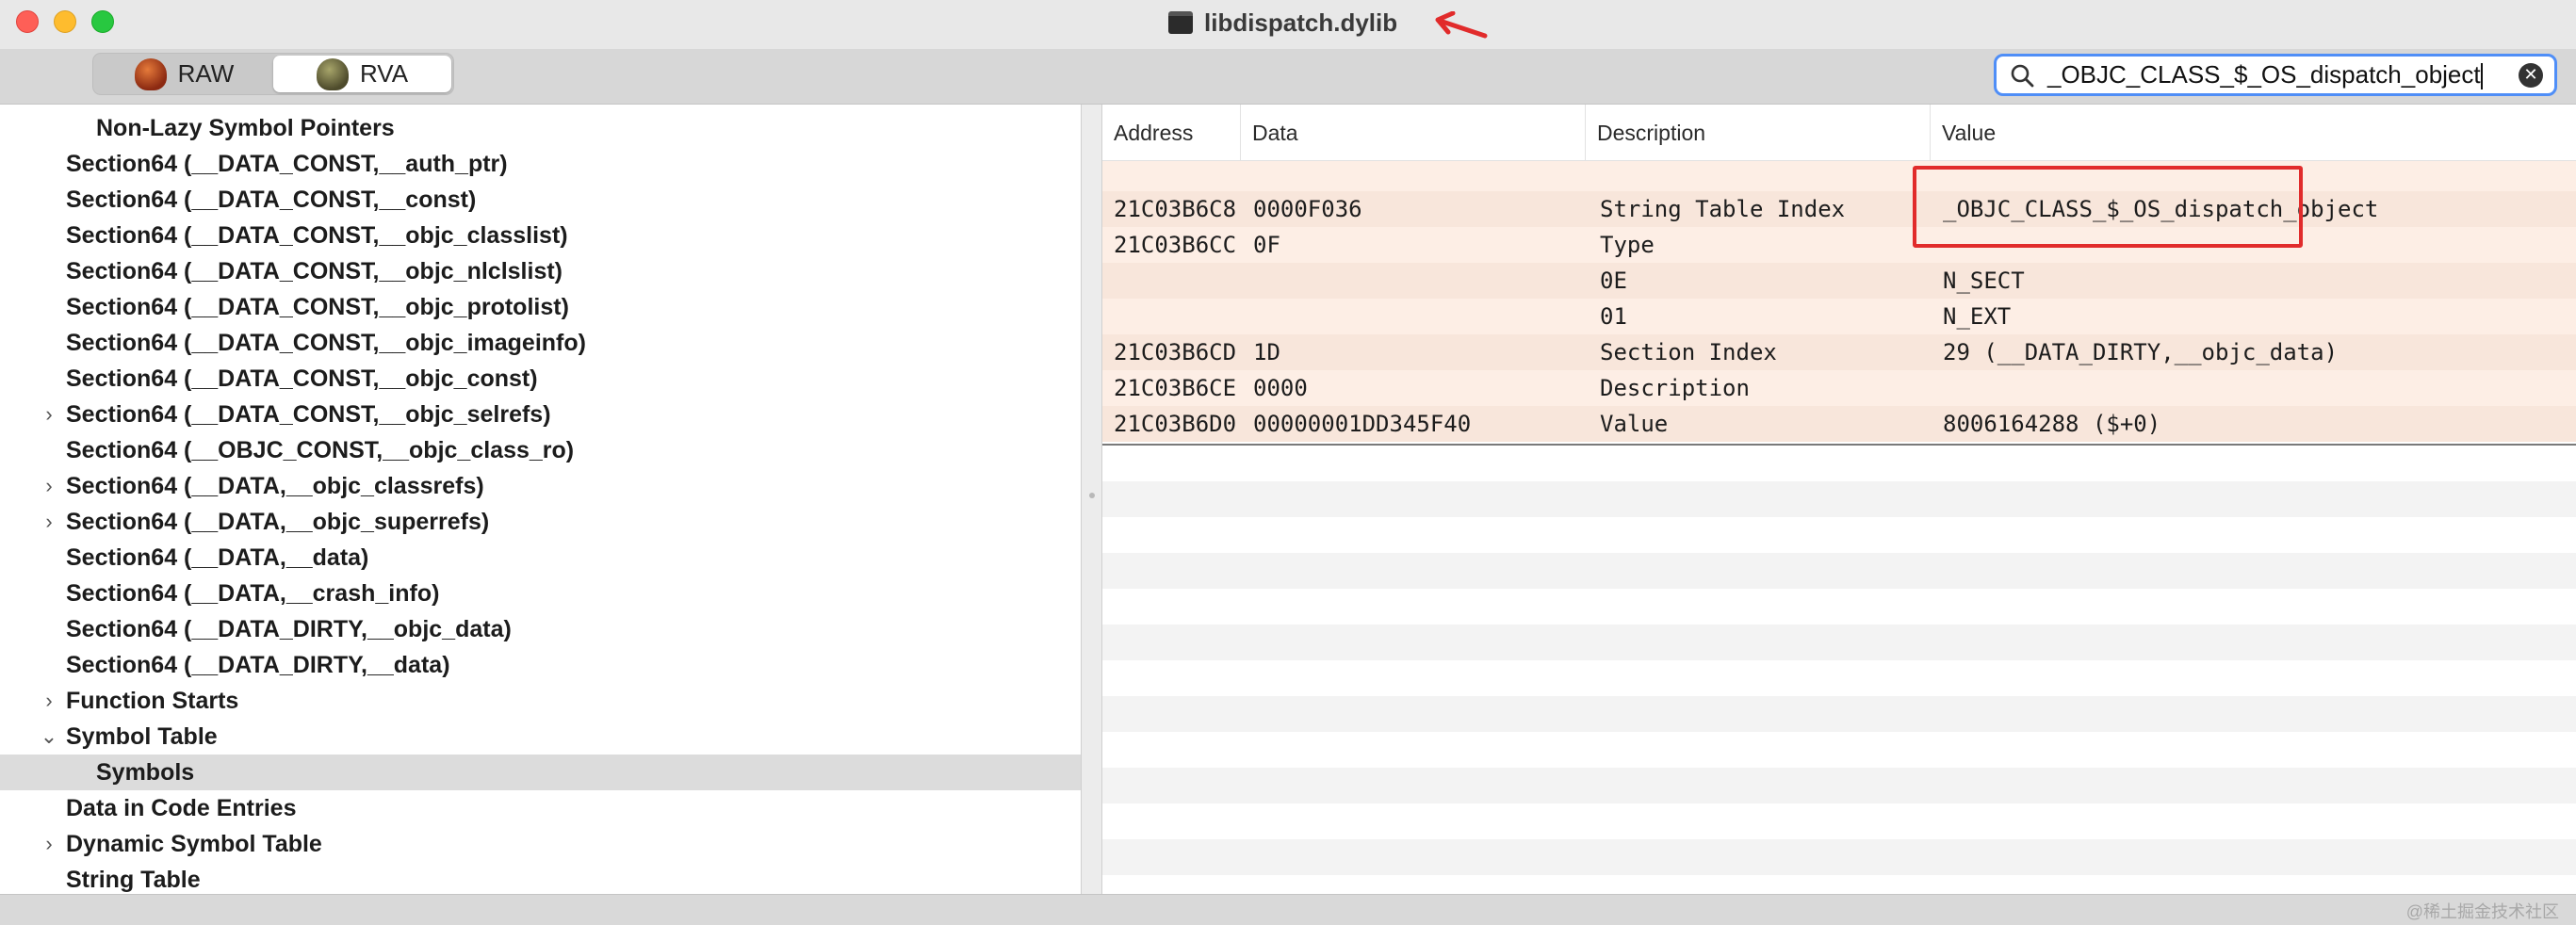  I want to click on cell-description: 0E, so click(1613, 281).